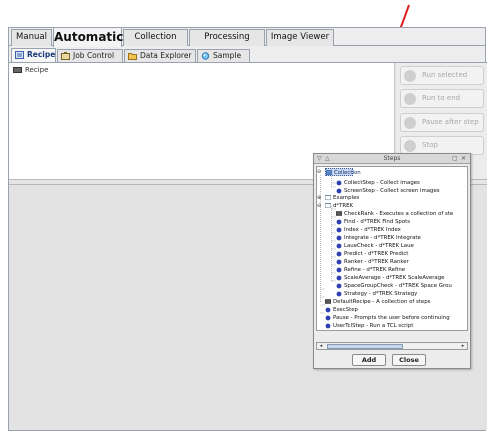 The image size is (490, 435). I want to click on job-control-icon, so click(65, 56).